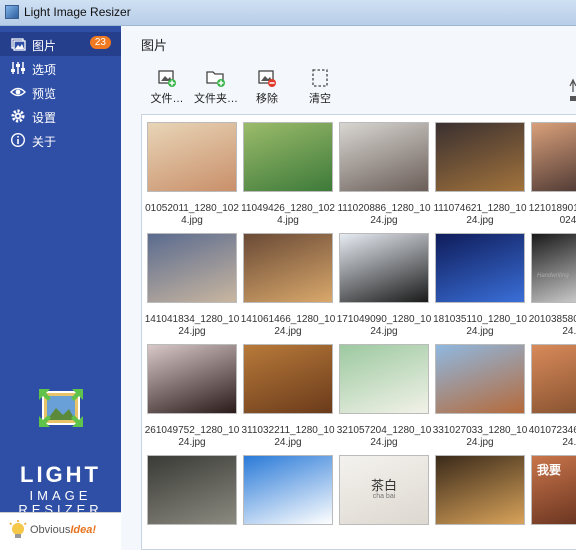 This screenshot has height=550, width=576. Describe the element at coordinates (383, 485) in the screenshot. I see `tea-image-text: 茶白` at that location.